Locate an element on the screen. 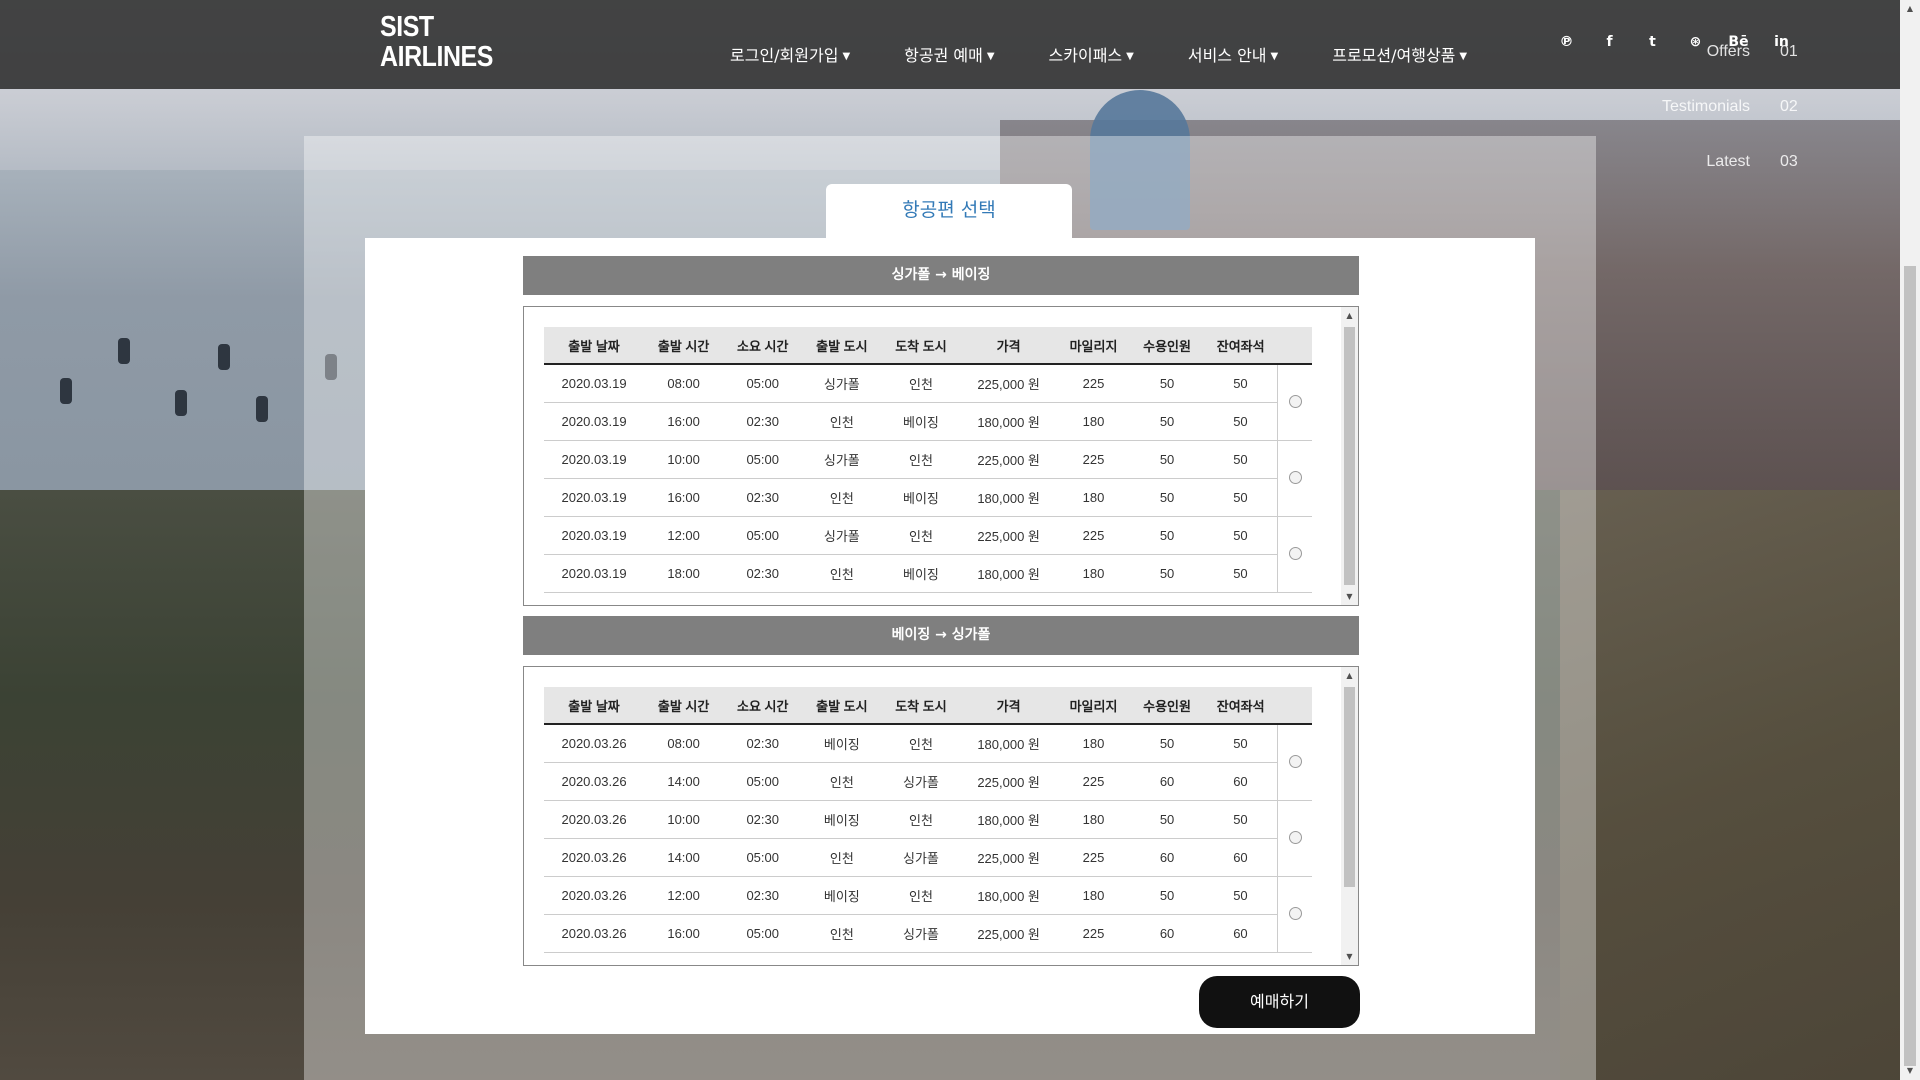 The width and height of the screenshot is (1920, 1080). nav-label: 서비스 안내 is located at coordinates (1227, 55).